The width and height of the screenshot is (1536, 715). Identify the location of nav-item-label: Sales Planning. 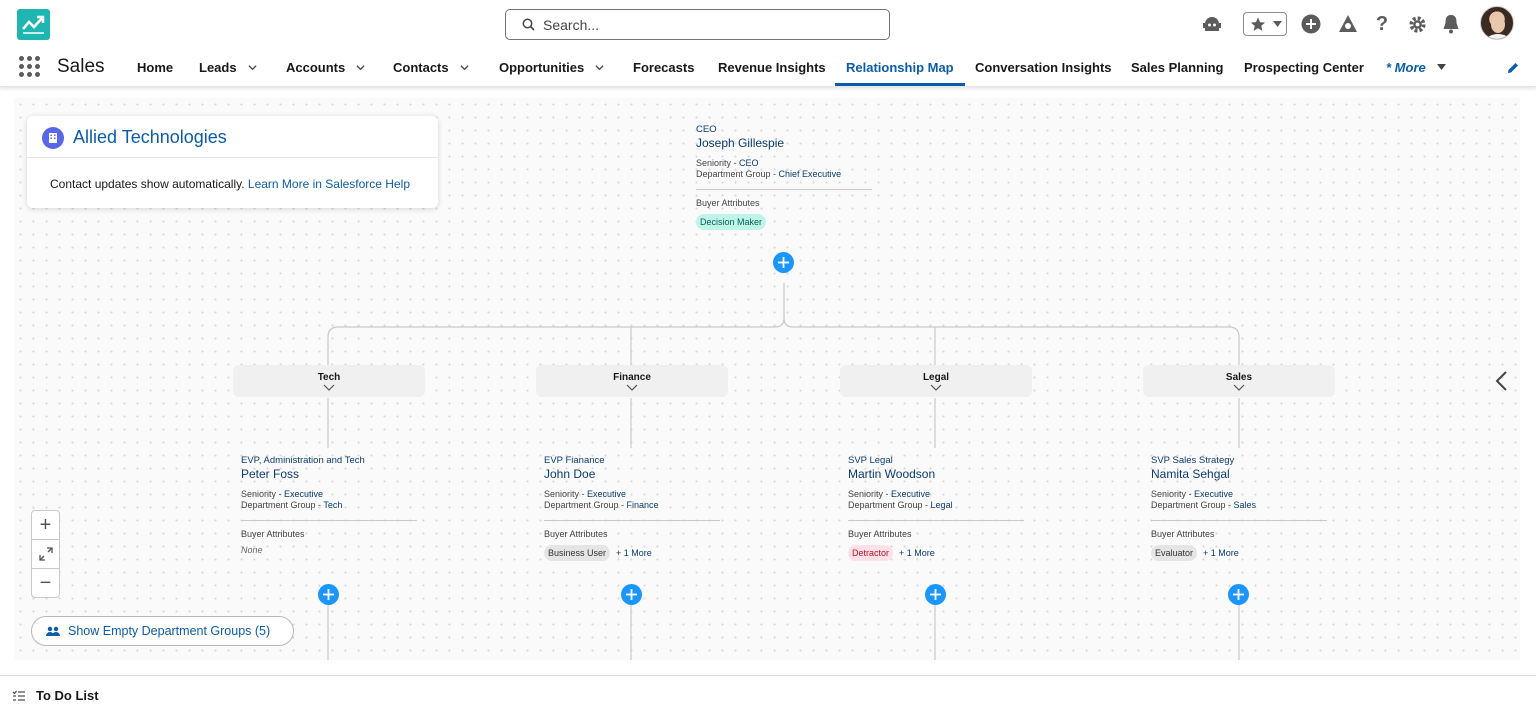
(1177, 67).